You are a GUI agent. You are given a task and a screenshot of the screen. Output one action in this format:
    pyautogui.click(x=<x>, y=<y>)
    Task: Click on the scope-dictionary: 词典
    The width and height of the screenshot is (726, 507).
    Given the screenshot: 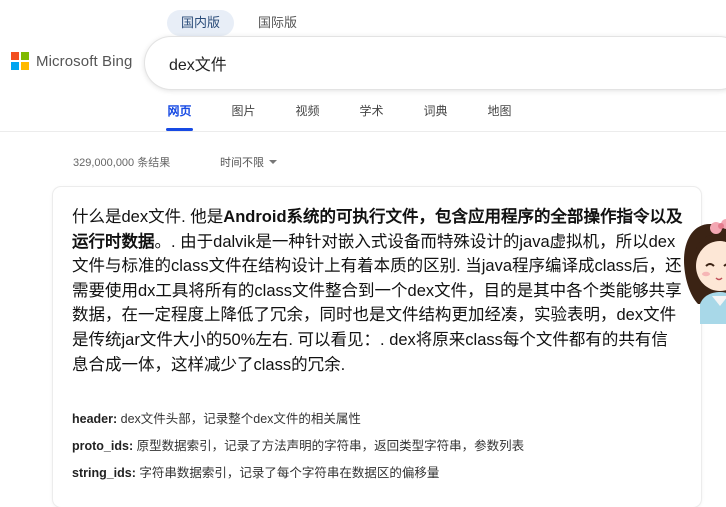 What is the action you would take?
    pyautogui.click(x=435, y=117)
    